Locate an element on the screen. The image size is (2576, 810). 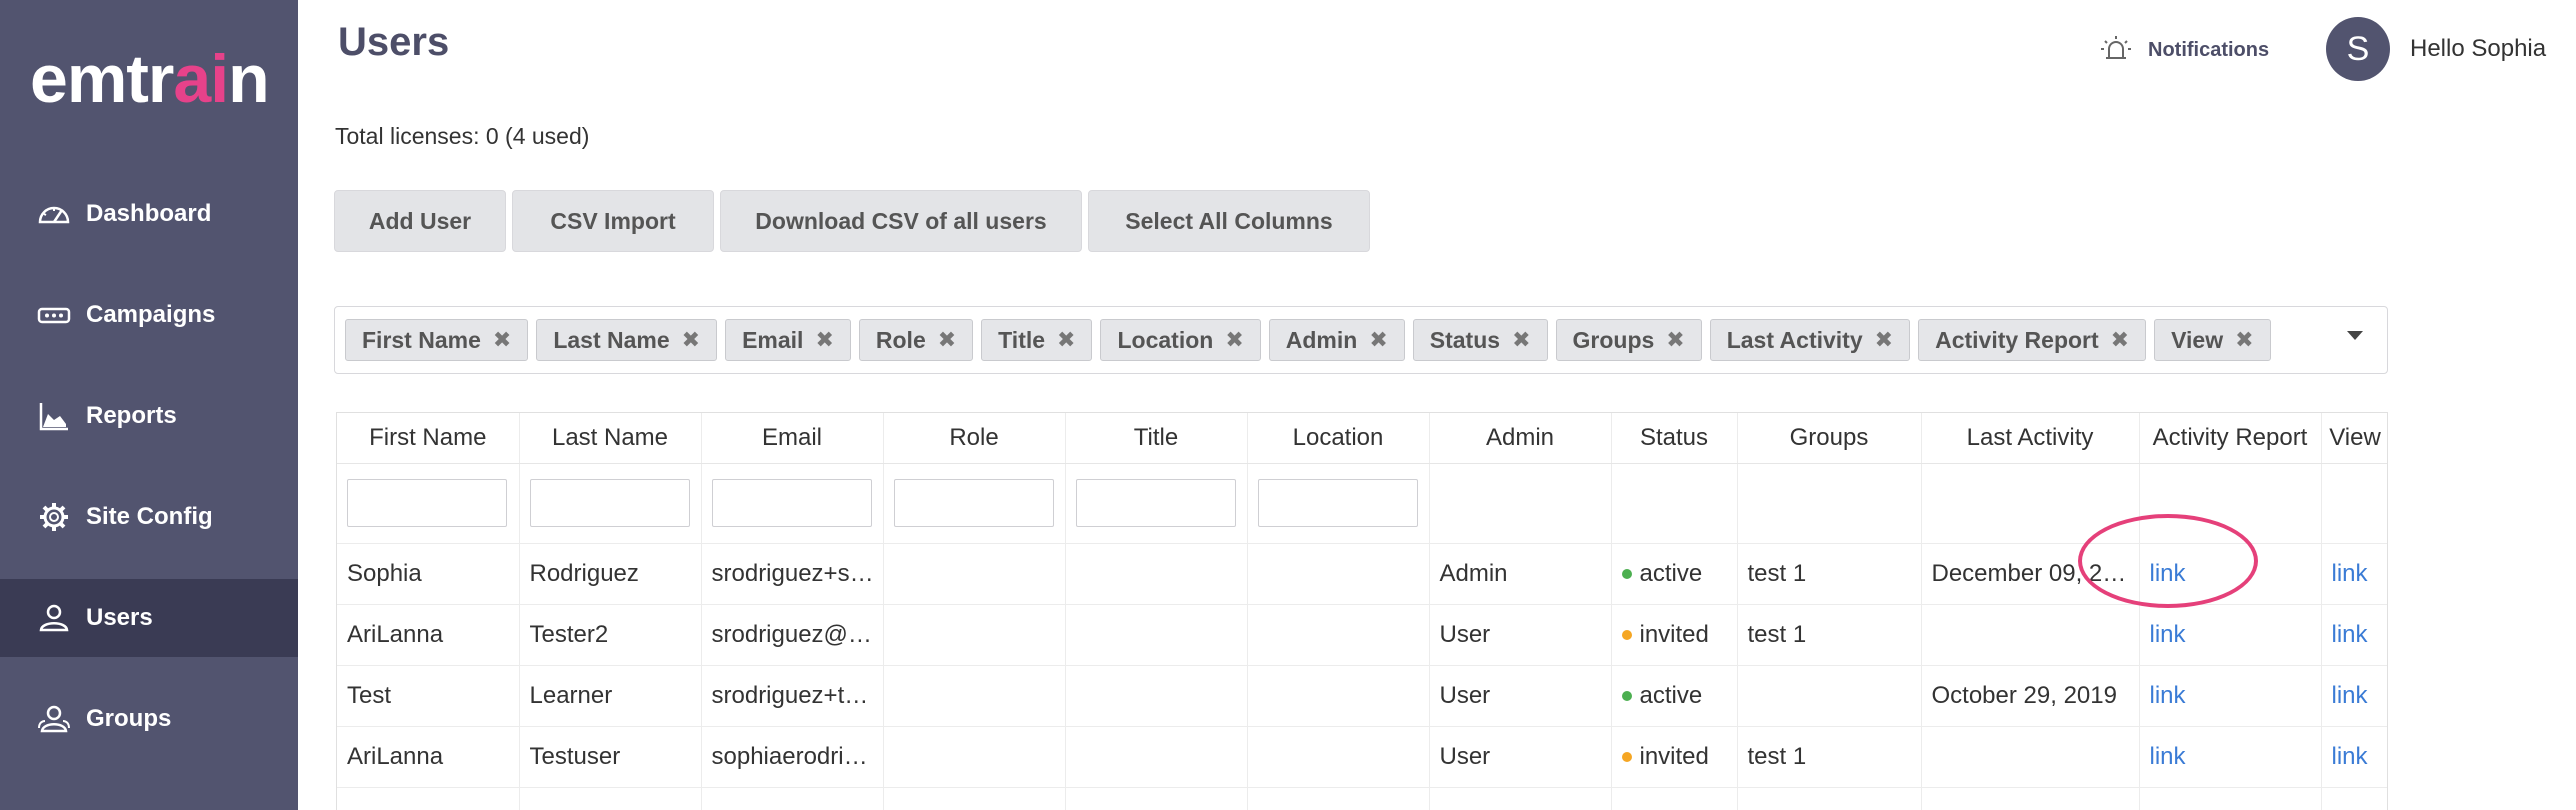
column-chip-view: View ✖ is located at coordinates (2212, 340).